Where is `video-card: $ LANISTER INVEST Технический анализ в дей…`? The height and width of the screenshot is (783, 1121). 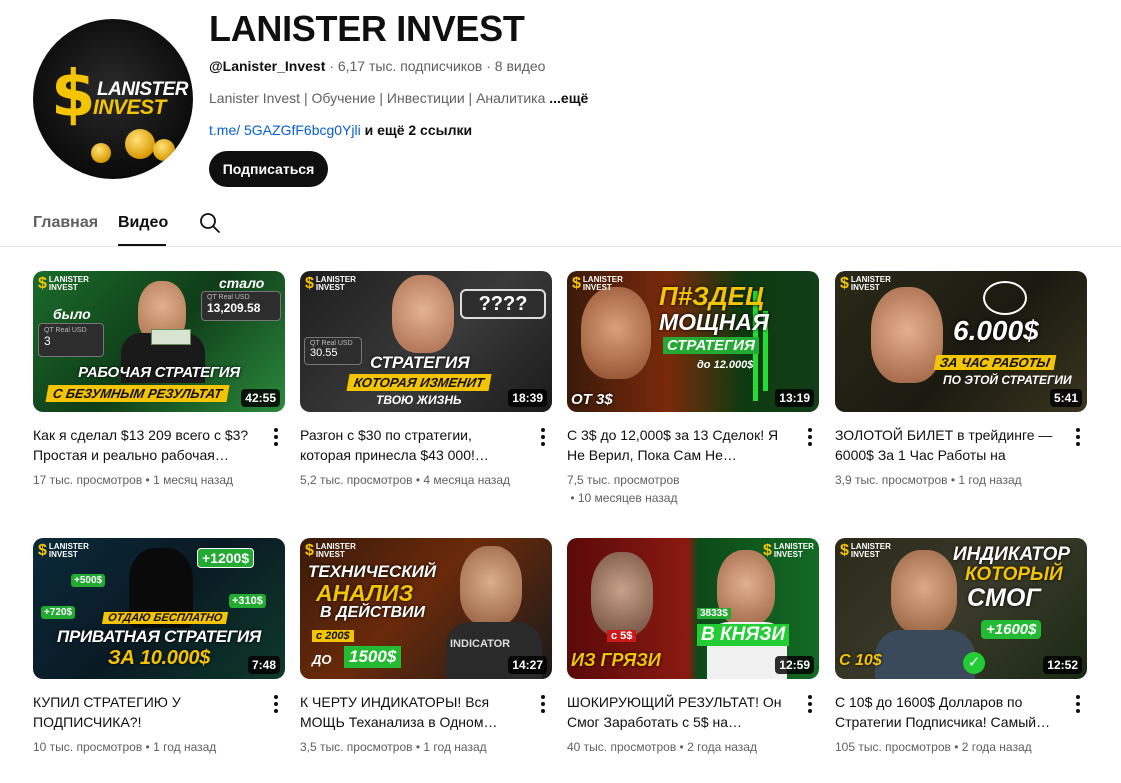
video-card: $ LANISTER INVEST Технический анализ в дей… is located at coordinates (426, 646).